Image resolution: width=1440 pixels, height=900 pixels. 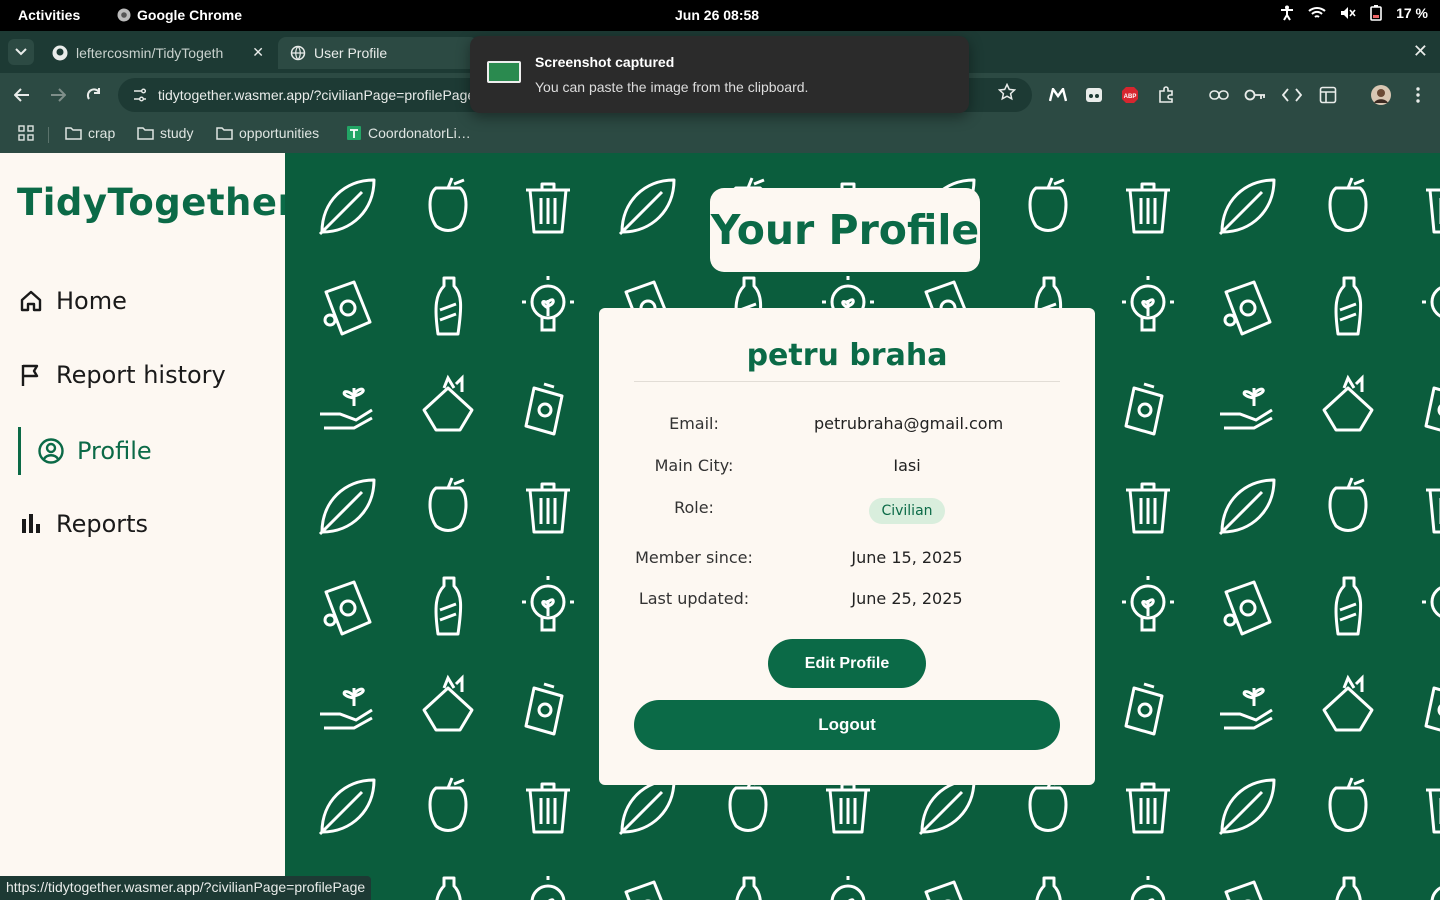 I want to click on tab-search-button, so click(x=21, y=52).